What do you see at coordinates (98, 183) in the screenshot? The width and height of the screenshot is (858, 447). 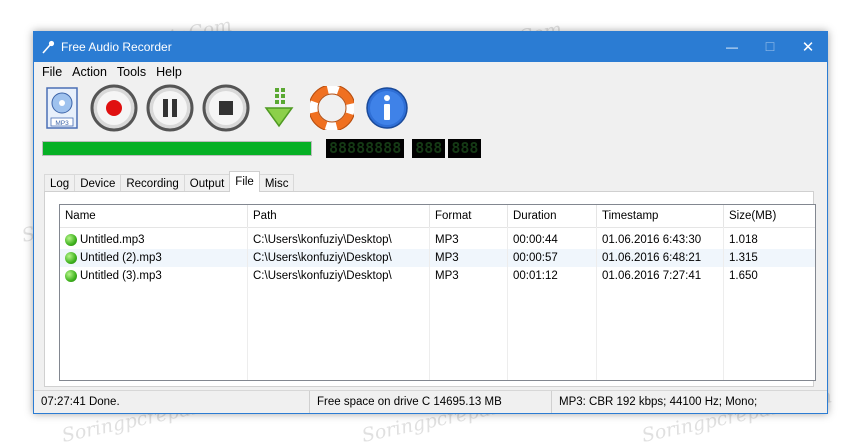 I see `tab-device: Device` at bounding box center [98, 183].